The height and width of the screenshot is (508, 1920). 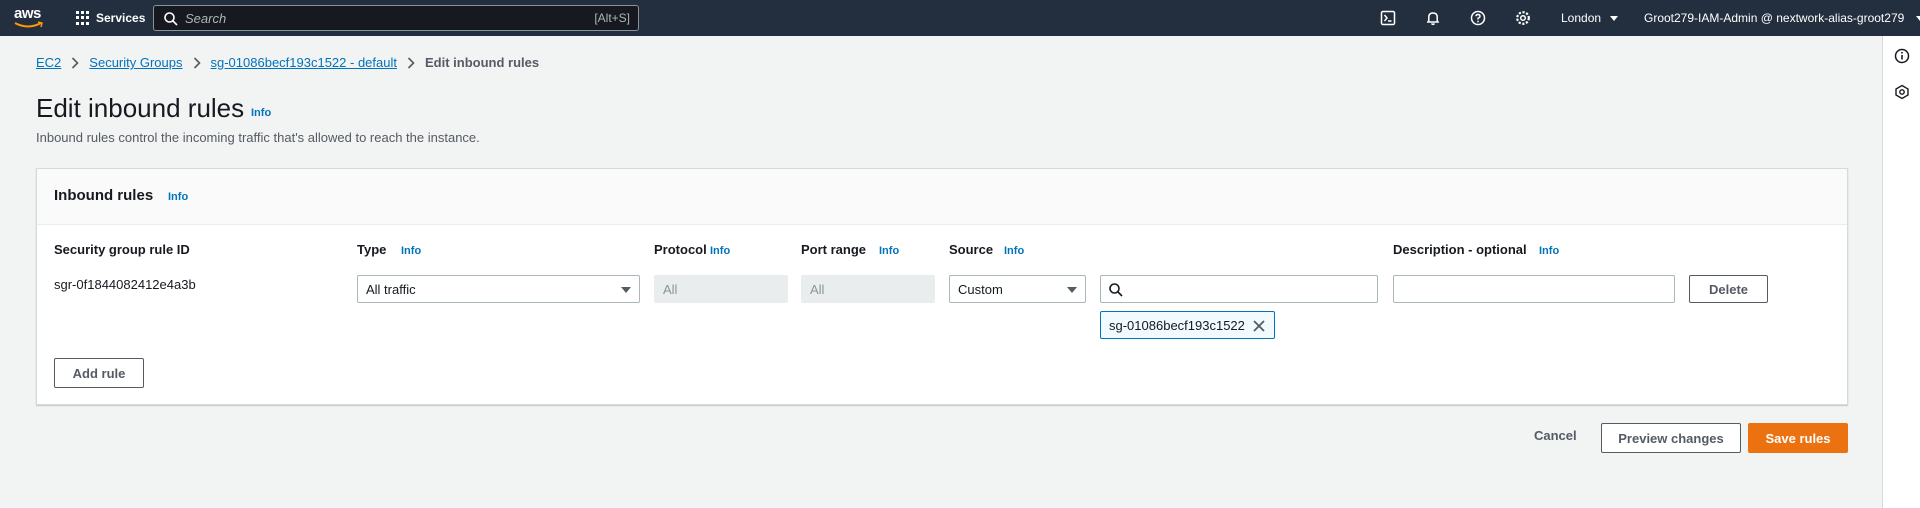 I want to click on source-info-link: Info, so click(x=1014, y=251).